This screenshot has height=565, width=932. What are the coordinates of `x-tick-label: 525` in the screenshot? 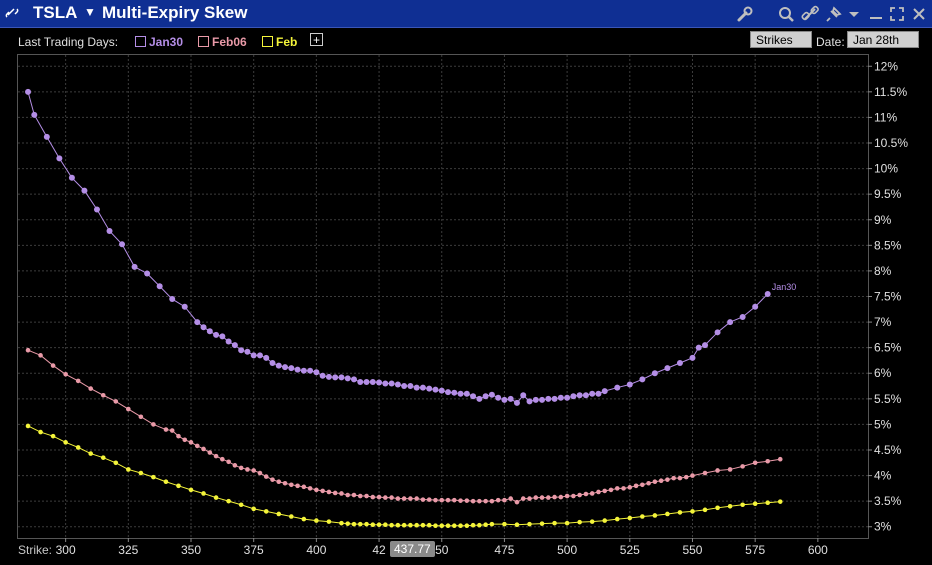 It's located at (630, 550).